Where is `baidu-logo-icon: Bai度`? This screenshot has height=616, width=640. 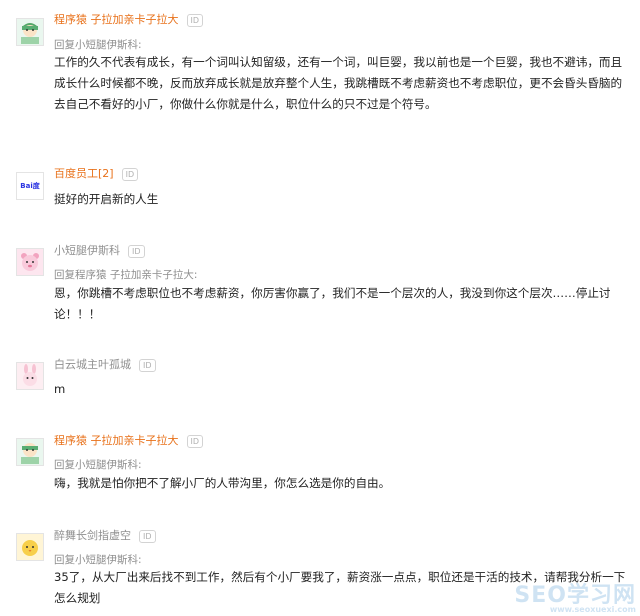
baidu-logo-icon: Bai度 is located at coordinates (30, 186).